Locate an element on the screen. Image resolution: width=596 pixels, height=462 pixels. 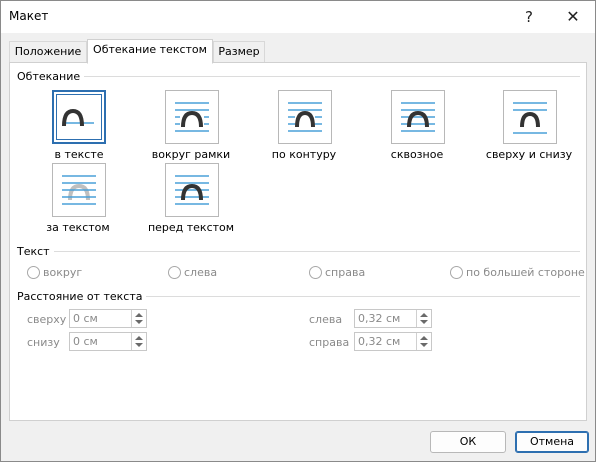
wrap-front-option is located at coordinates (192, 190).